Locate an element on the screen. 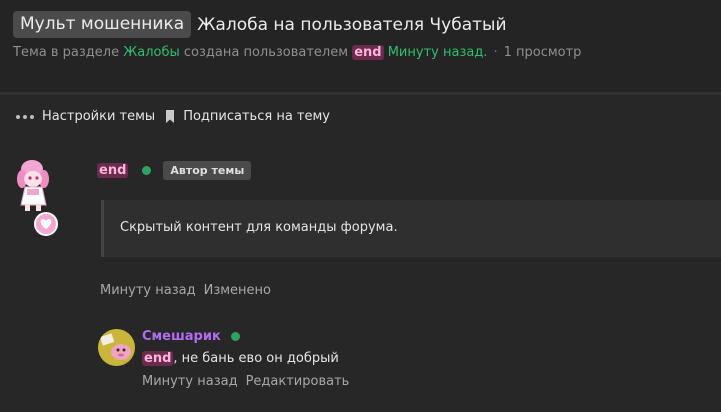 This screenshot has height=412, width=721. post-time-link: Минуту назад is located at coordinates (148, 290).